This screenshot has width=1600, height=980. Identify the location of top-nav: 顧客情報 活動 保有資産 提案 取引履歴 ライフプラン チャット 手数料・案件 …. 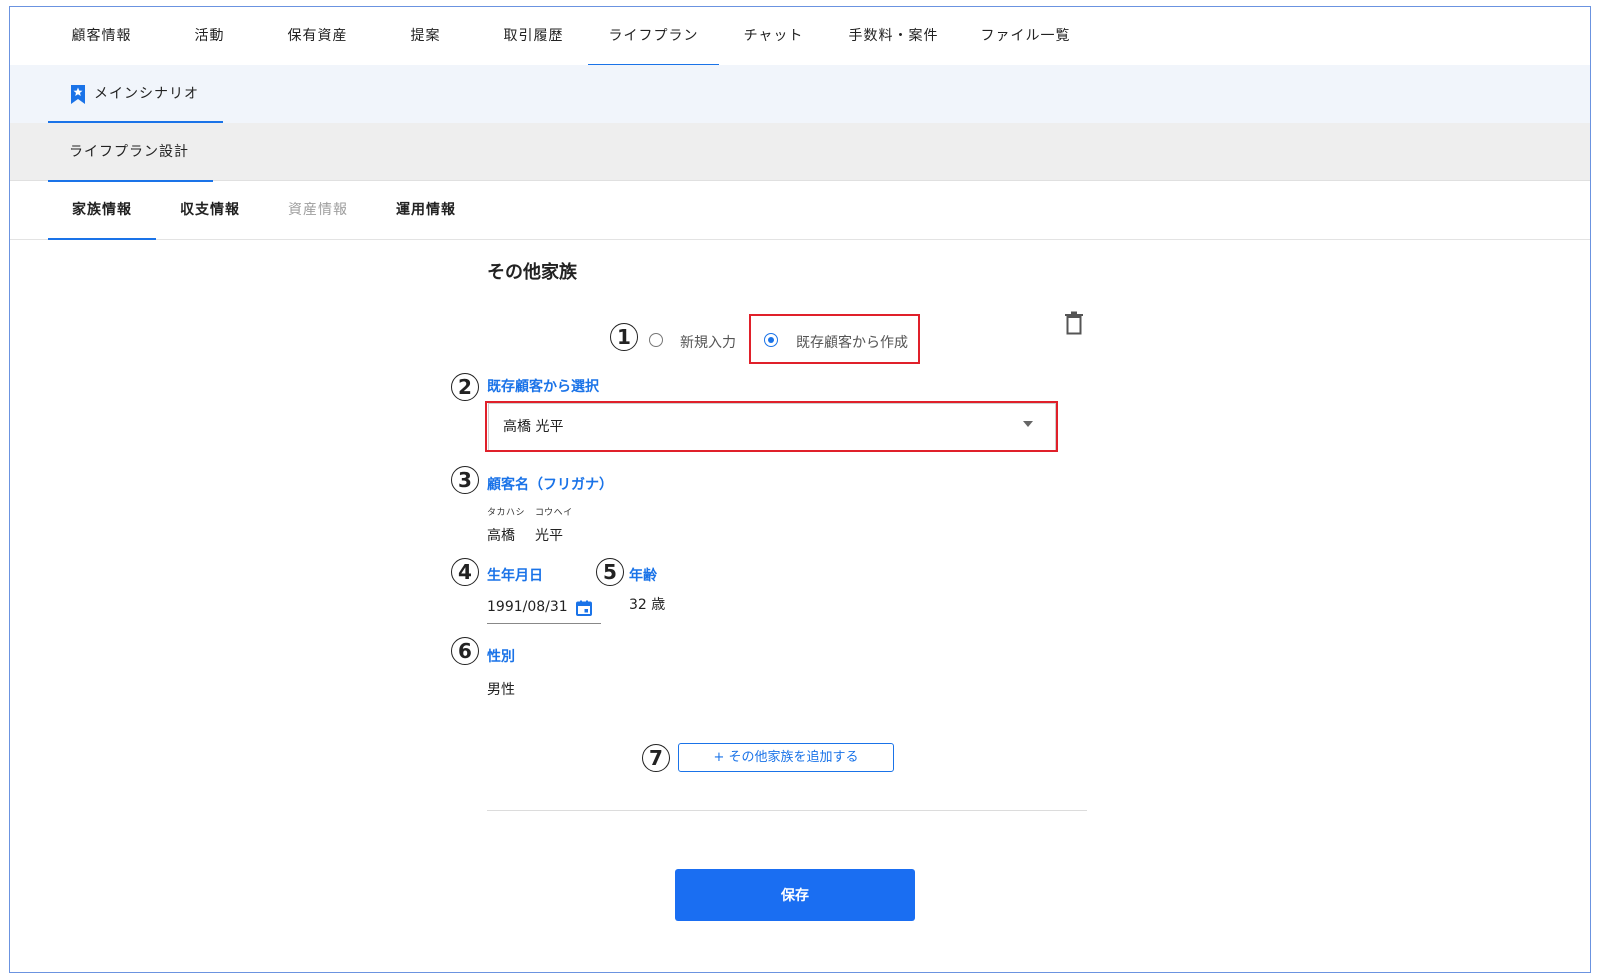
(800, 36).